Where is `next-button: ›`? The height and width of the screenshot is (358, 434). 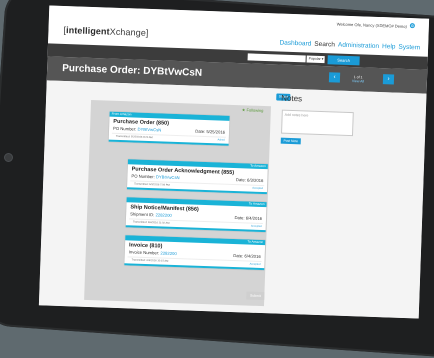 next-button: › is located at coordinates (388, 79).